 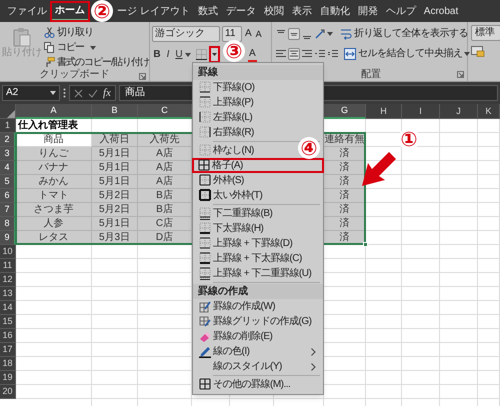 I want to click on callout-number: ③, so click(x=234, y=51).